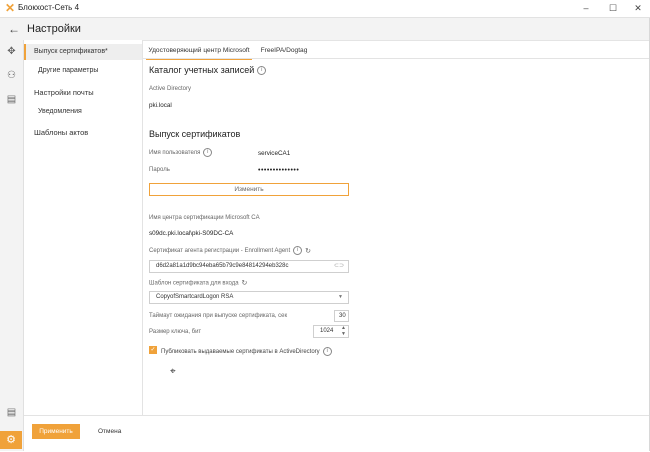 This screenshot has height=452, width=650. Describe the element at coordinates (279, 170) in the screenshot. I see `password-value: ••••••••••••••` at that location.